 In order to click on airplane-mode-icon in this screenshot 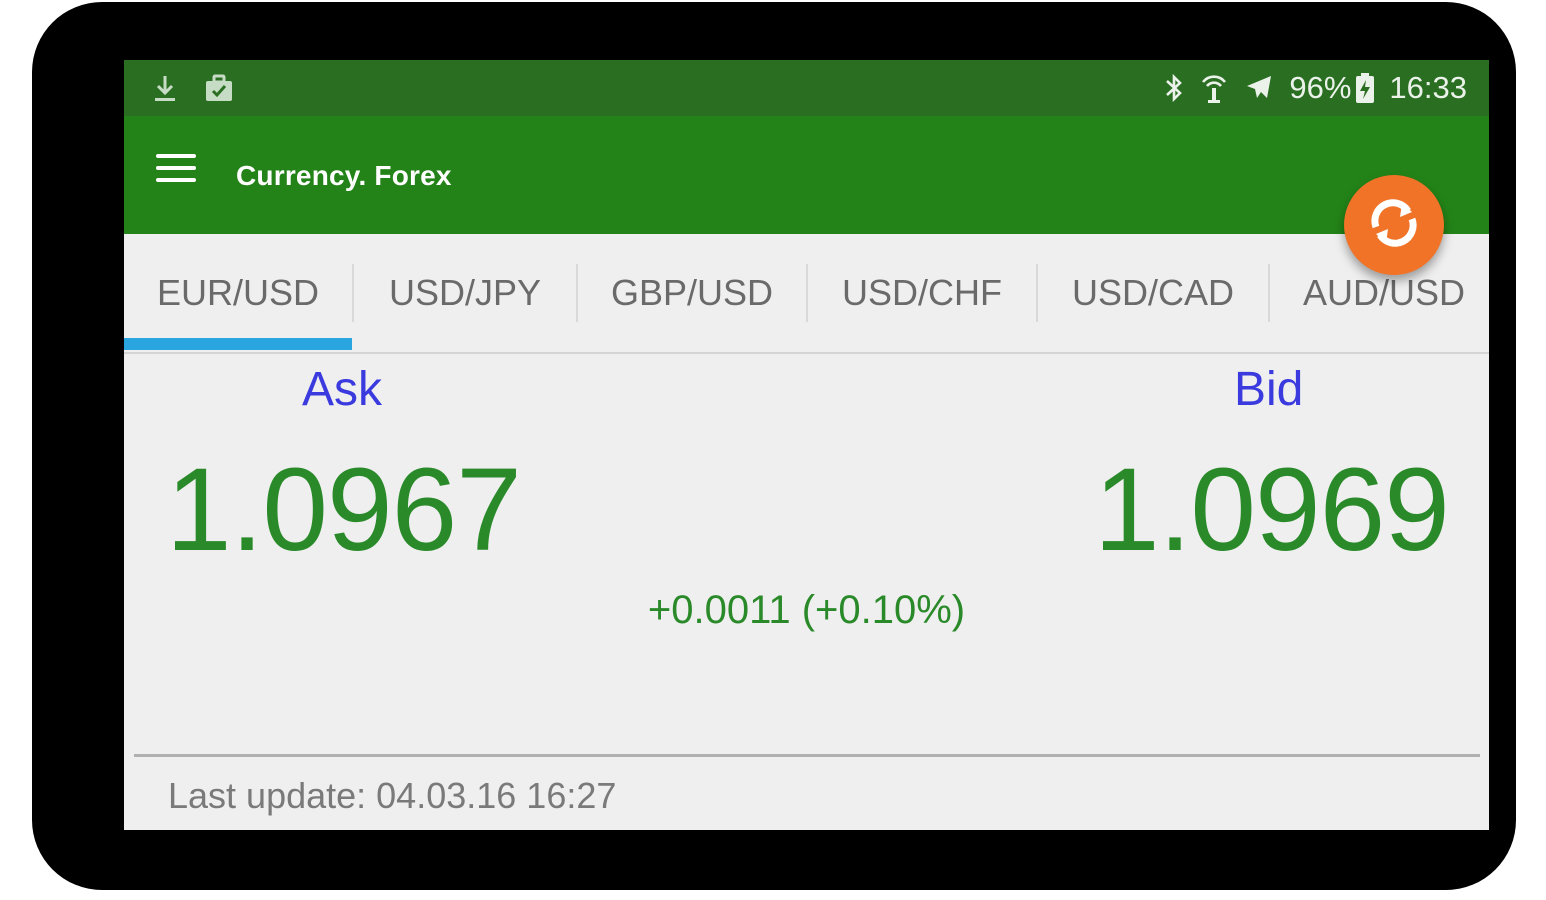, I will do `click(1259, 88)`.